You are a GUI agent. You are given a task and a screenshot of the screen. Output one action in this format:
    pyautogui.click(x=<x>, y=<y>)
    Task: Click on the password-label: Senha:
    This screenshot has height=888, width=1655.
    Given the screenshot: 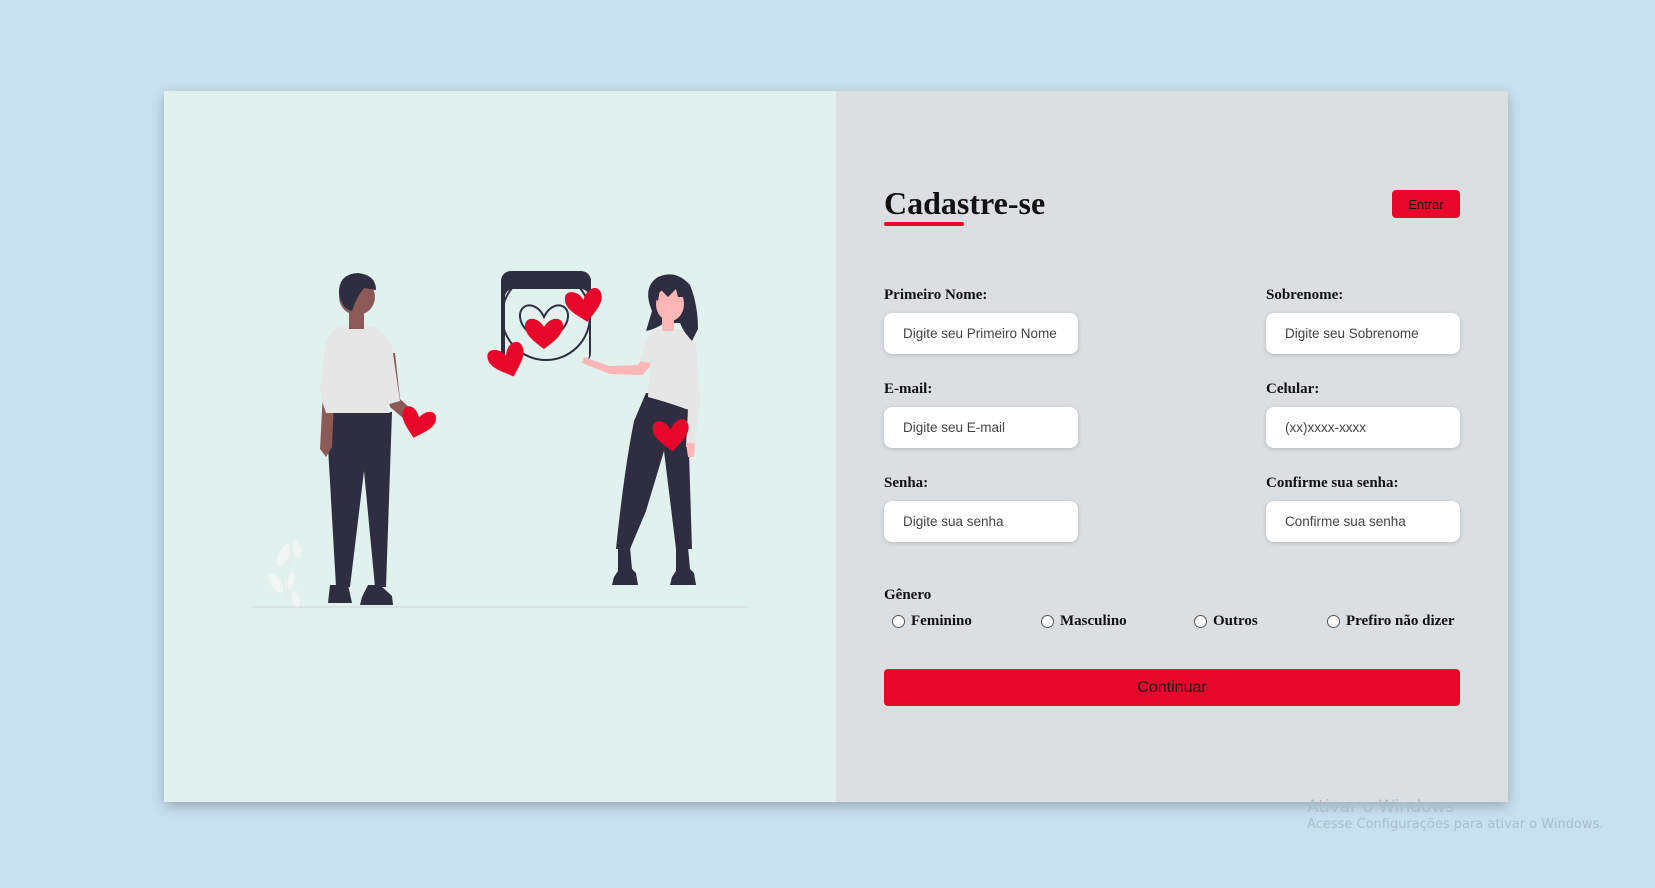 What is the action you would take?
    pyautogui.click(x=906, y=483)
    